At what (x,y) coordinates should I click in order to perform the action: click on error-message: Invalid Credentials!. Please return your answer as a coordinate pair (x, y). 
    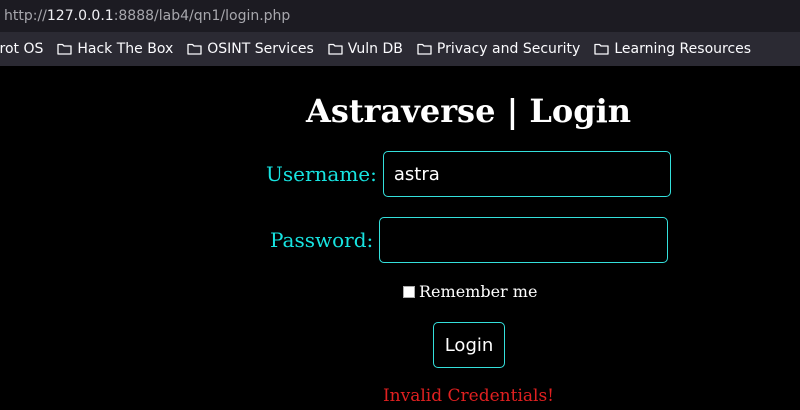
    Looking at the image, I should click on (468, 396).